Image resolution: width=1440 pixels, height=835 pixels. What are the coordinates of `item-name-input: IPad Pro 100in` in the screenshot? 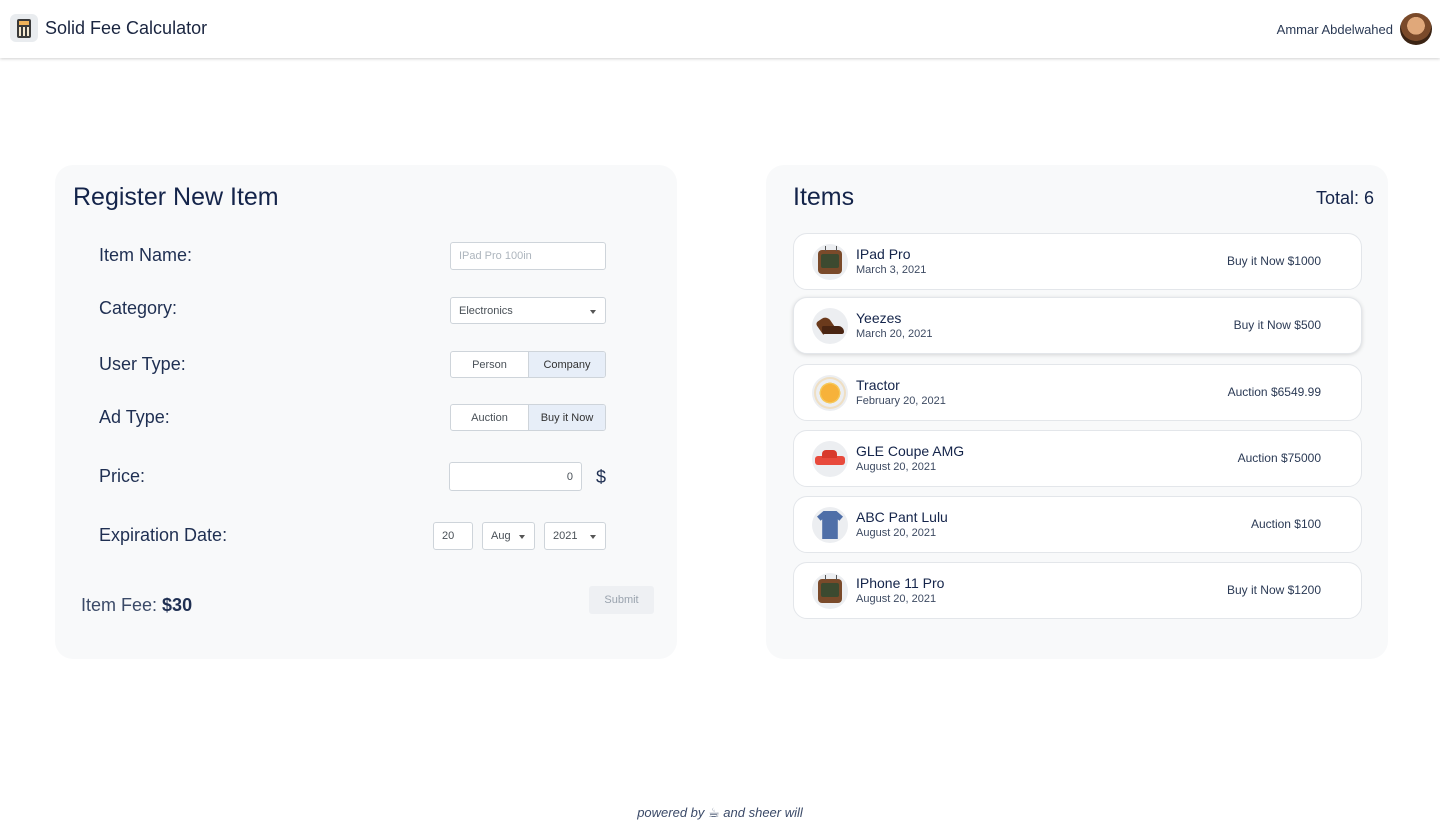 It's located at (528, 256).